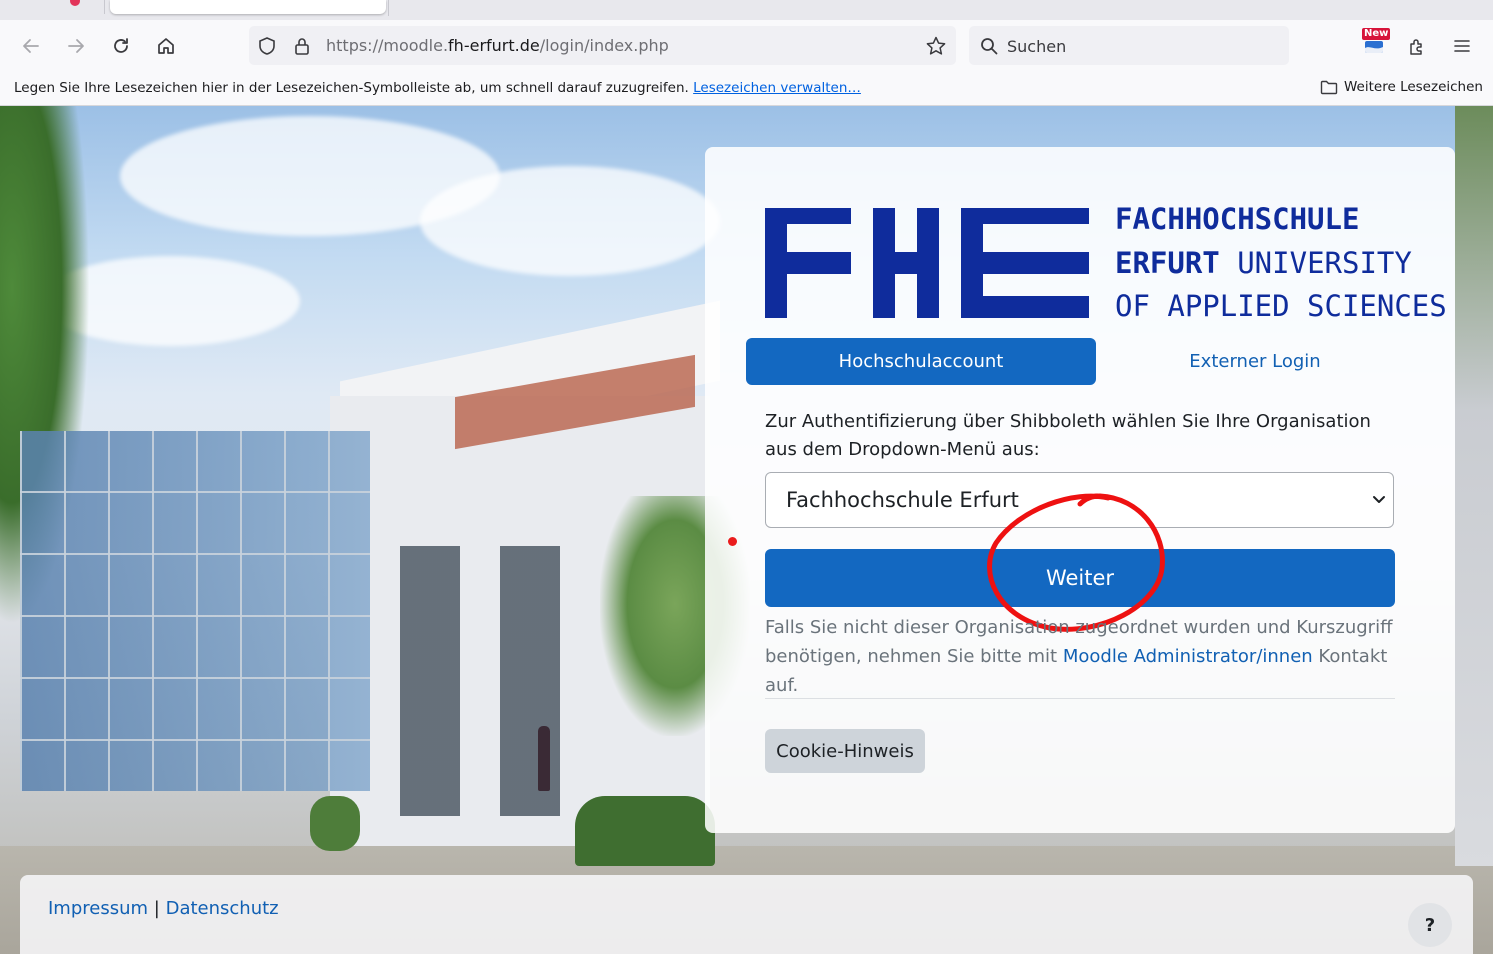 This screenshot has height=954, width=1493. Describe the element at coordinates (302, 46) in the screenshot. I see `lock-icon` at that location.